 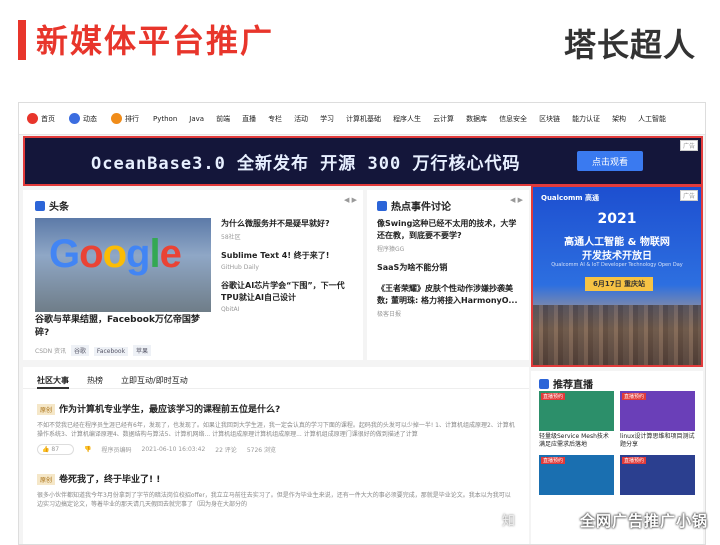 I want to click on post-time: 2021-06-10 16:03:42, so click(x=173, y=449).